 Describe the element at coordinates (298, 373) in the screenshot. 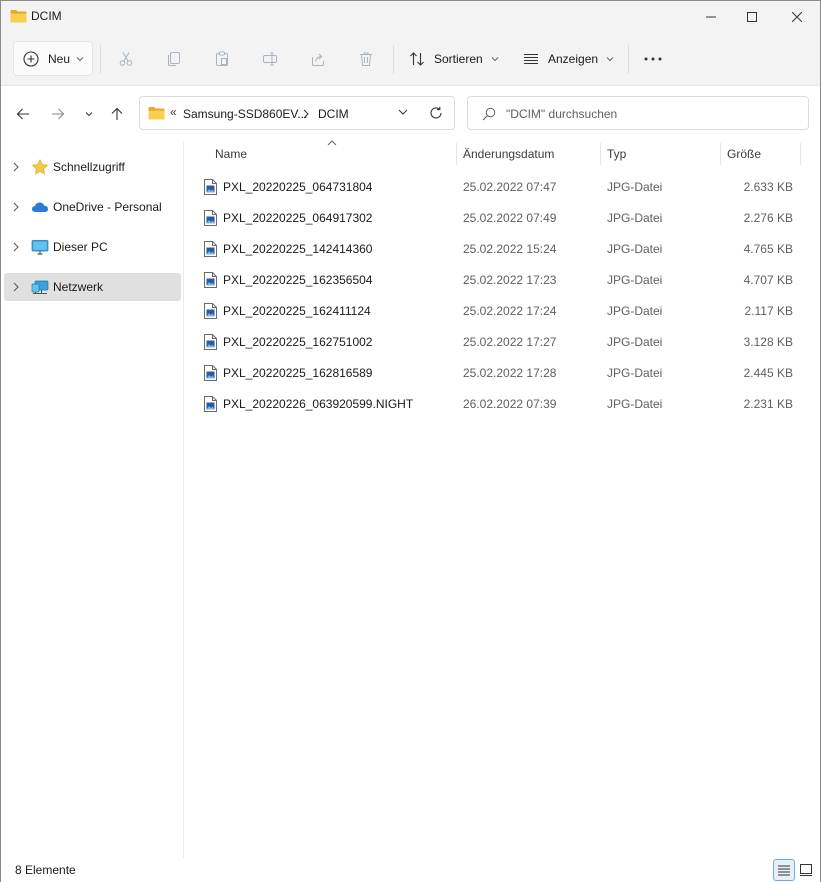

I see `file-name: PXL_20220225_162816589` at that location.